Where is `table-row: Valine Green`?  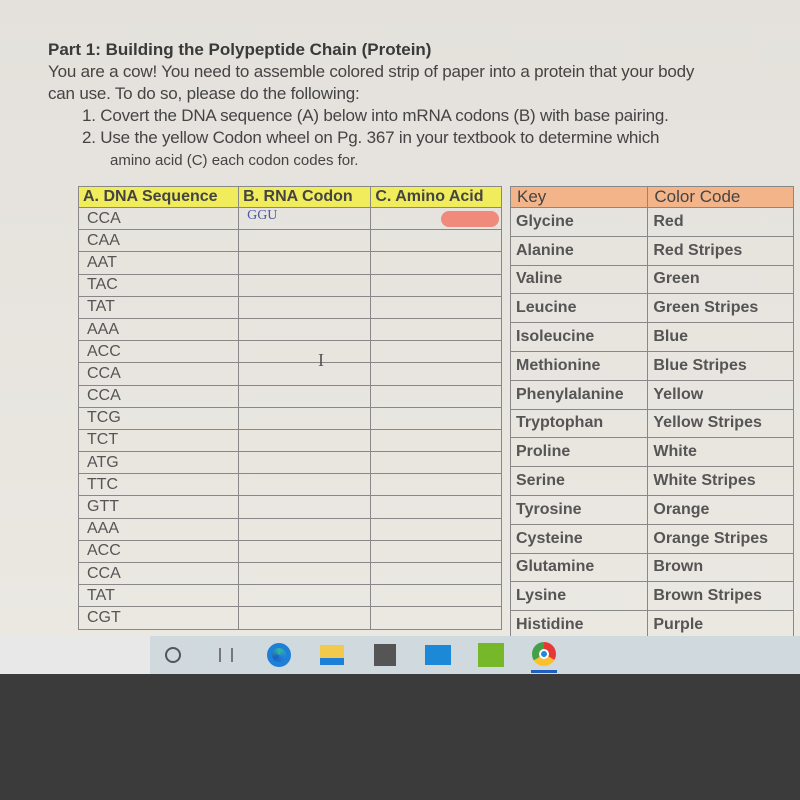 table-row: Valine Green is located at coordinates (651, 279).